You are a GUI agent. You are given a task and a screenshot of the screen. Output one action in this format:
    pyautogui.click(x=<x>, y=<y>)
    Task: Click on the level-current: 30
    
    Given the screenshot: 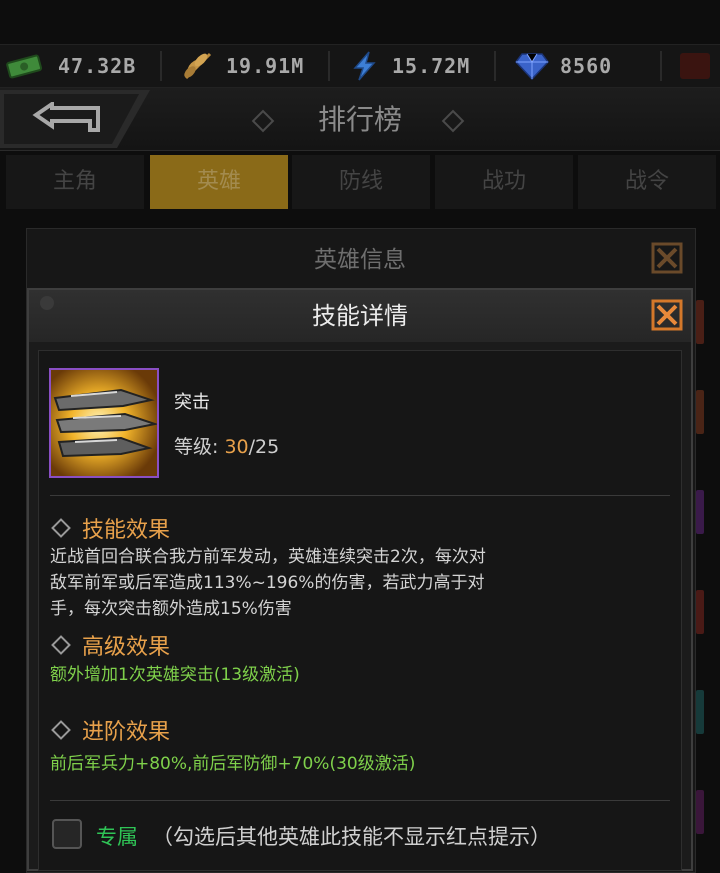 What is the action you would take?
    pyautogui.click(x=236, y=447)
    